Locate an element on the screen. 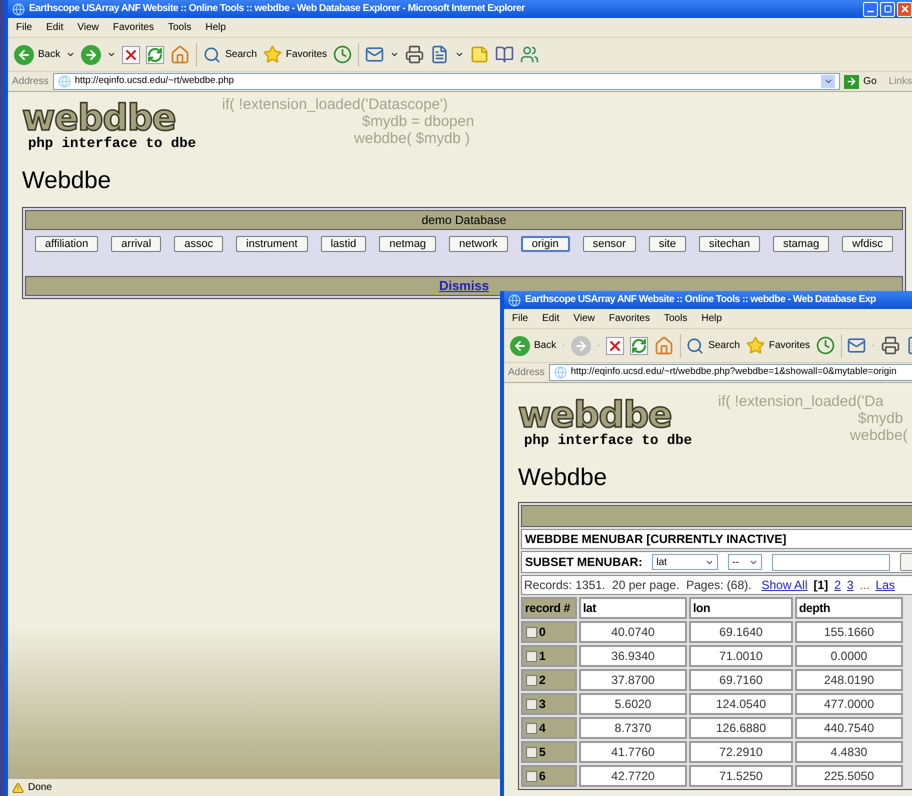 The image size is (912, 796). table-button: sitechan is located at coordinates (729, 244).